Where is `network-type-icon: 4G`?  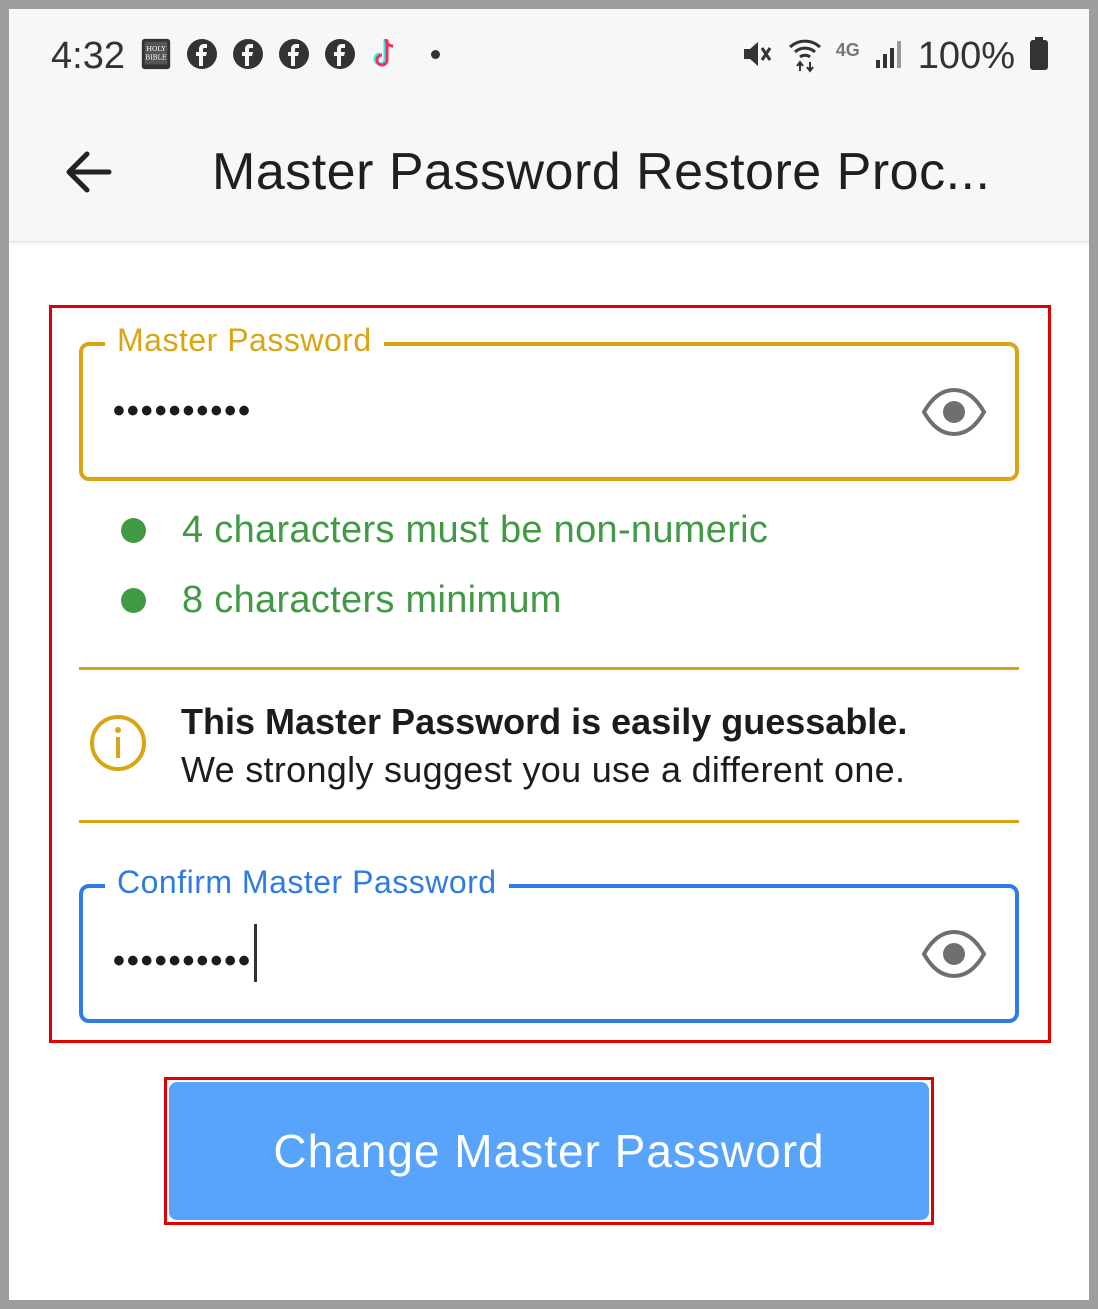 network-type-icon: 4G is located at coordinates (847, 50).